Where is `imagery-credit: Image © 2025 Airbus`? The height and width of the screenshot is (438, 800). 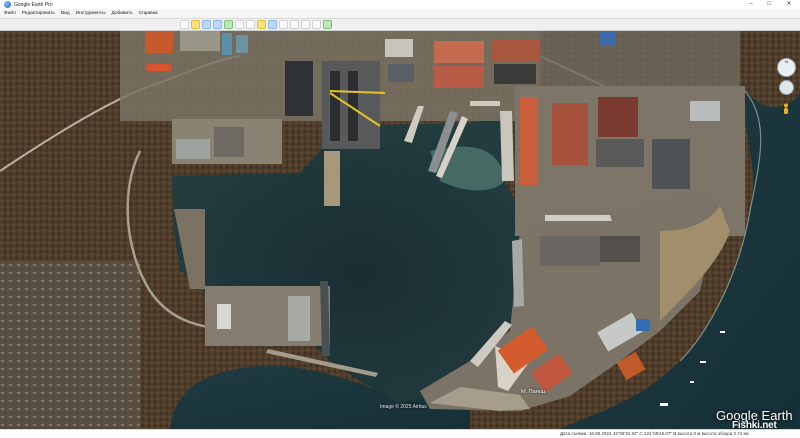 imagery-credit: Image © 2025 Airbus is located at coordinates (403, 407).